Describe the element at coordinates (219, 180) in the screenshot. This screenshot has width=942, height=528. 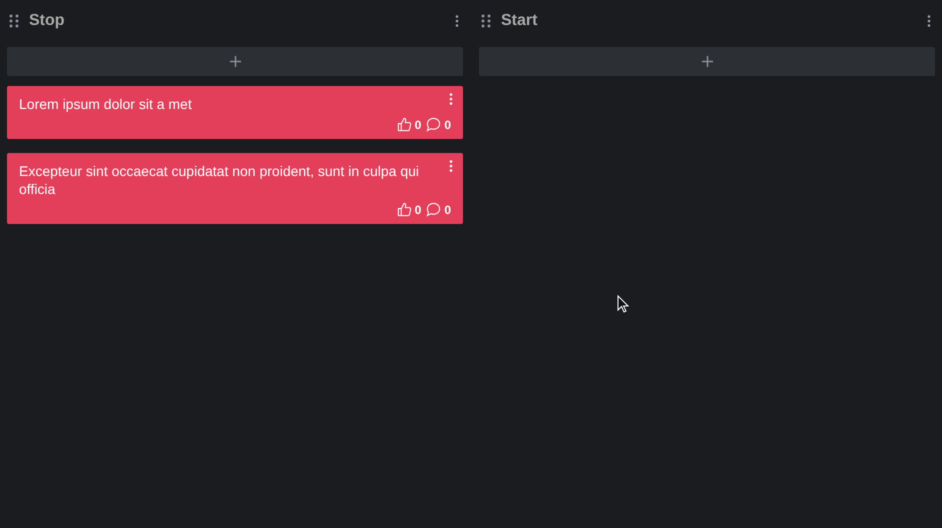
I see `card-text: Excepteur sint occaecat cupidatat non proident, sunt in culpa qui officia` at that location.